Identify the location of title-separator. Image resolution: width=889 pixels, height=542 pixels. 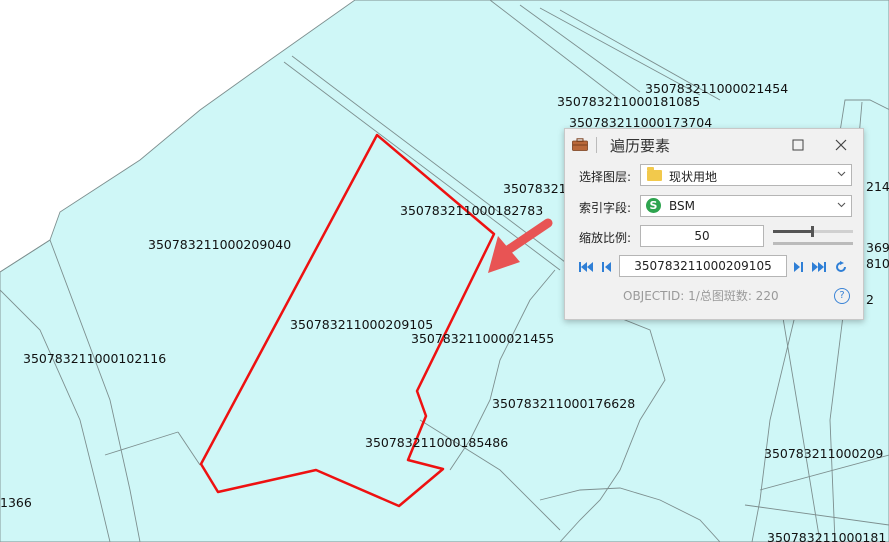
(596, 145).